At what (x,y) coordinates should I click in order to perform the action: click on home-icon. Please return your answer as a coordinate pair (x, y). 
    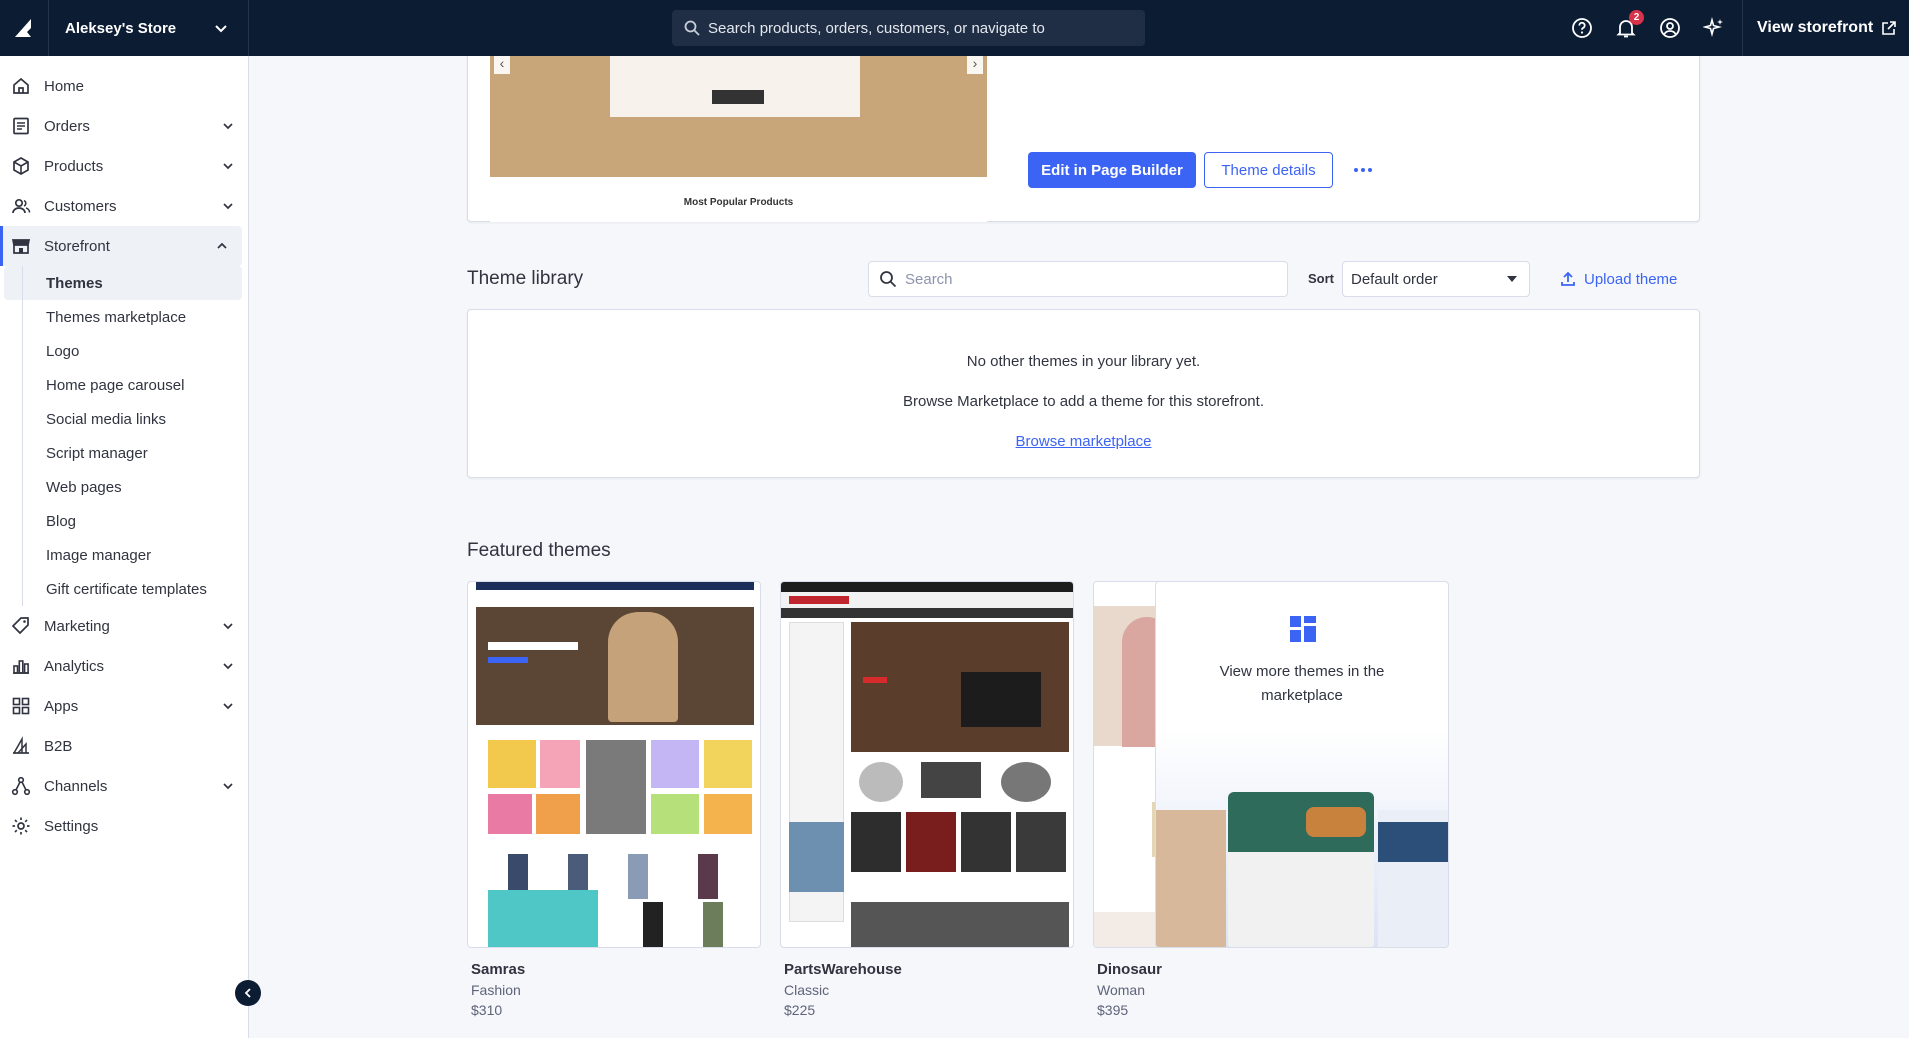
    Looking at the image, I should click on (21, 86).